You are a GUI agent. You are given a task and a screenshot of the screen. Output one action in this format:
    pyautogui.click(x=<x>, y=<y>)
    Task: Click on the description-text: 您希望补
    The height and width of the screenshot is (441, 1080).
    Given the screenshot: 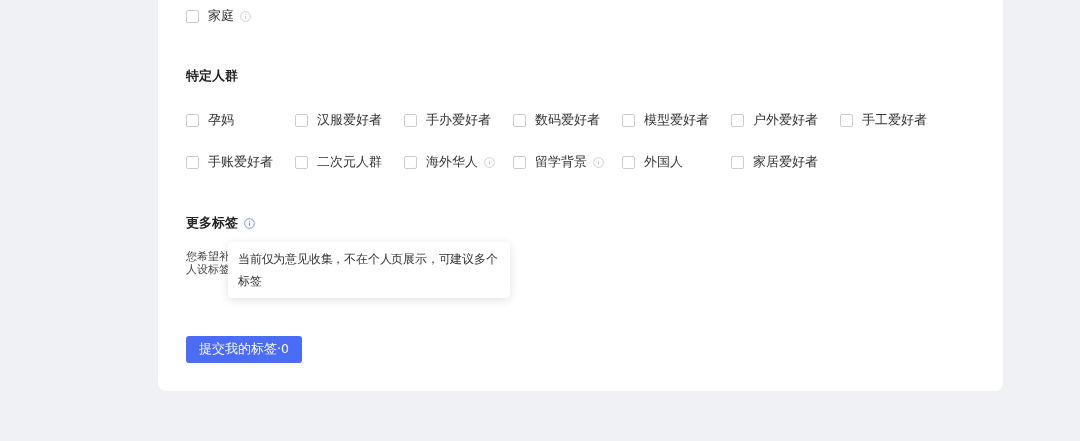 What is the action you would take?
    pyautogui.click(x=208, y=256)
    